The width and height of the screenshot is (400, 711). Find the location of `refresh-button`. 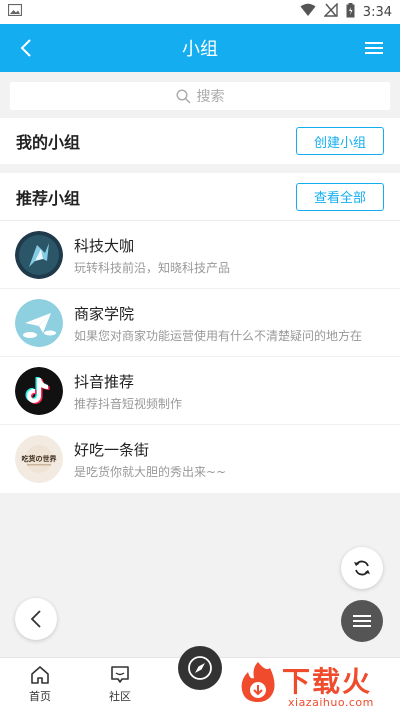

refresh-button is located at coordinates (362, 568).